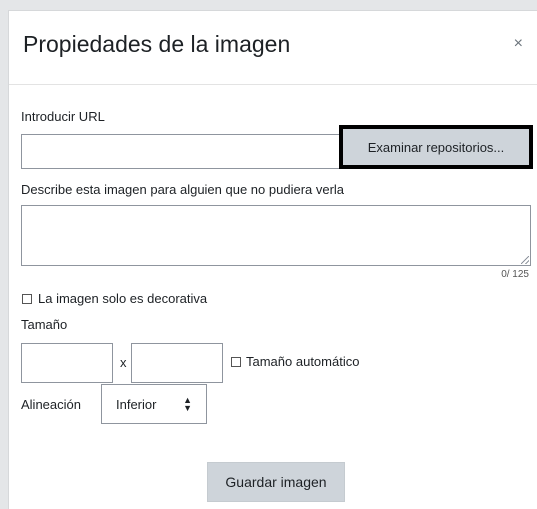  Describe the element at coordinates (181, 151) in the screenshot. I see `url-input` at that location.